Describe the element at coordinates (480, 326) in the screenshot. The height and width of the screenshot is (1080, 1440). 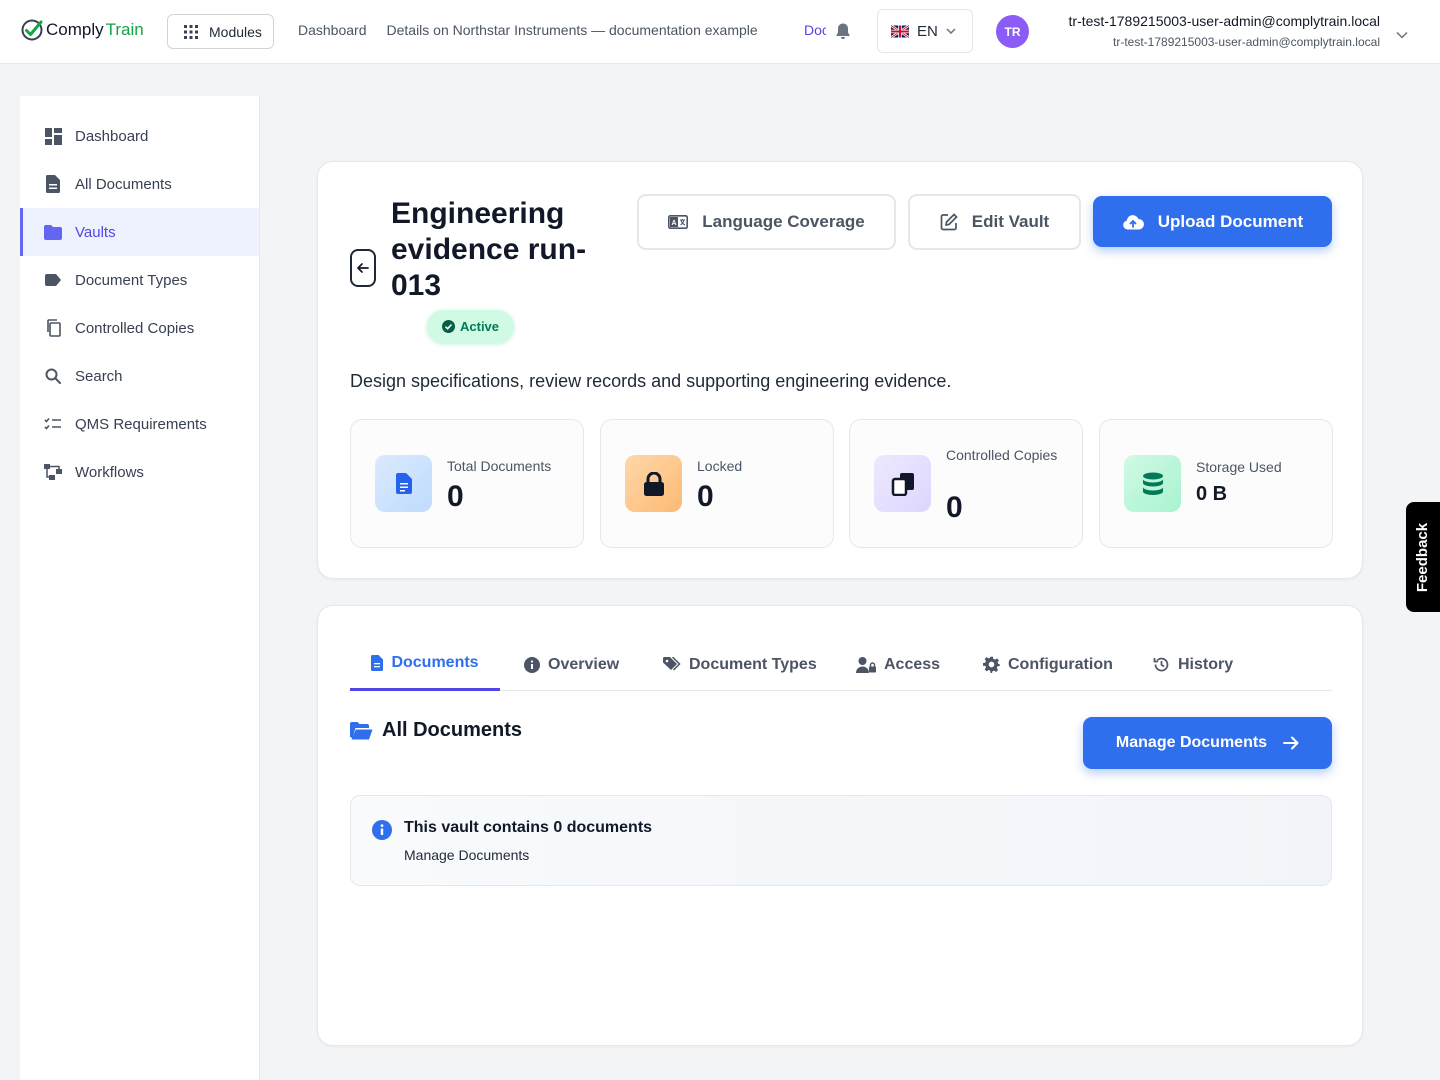
I see `status-label: Active` at that location.